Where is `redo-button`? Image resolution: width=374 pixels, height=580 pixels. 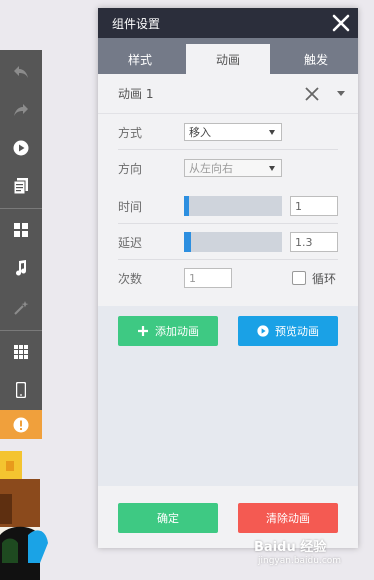
redo-button is located at coordinates (21, 110).